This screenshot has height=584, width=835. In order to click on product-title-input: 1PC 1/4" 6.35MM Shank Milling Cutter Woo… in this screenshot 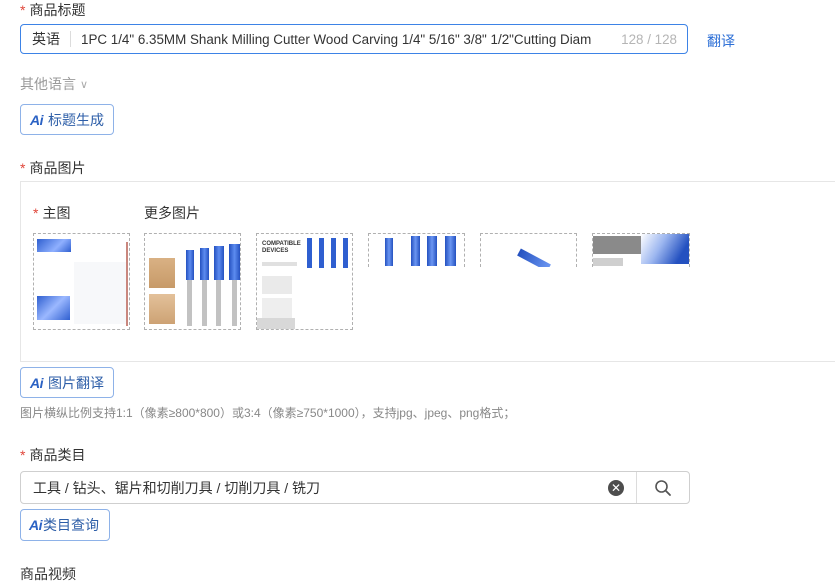, I will do `click(343, 39)`.